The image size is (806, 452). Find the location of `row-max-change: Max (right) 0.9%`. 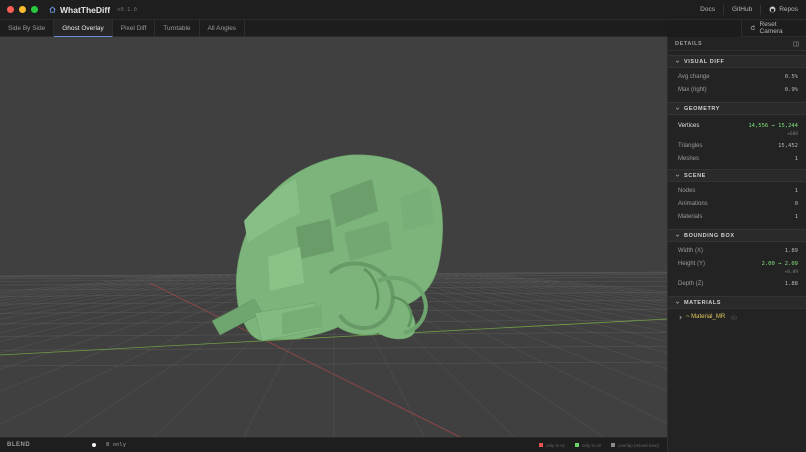

row-max-change: Max (right) 0.9% is located at coordinates (737, 89).